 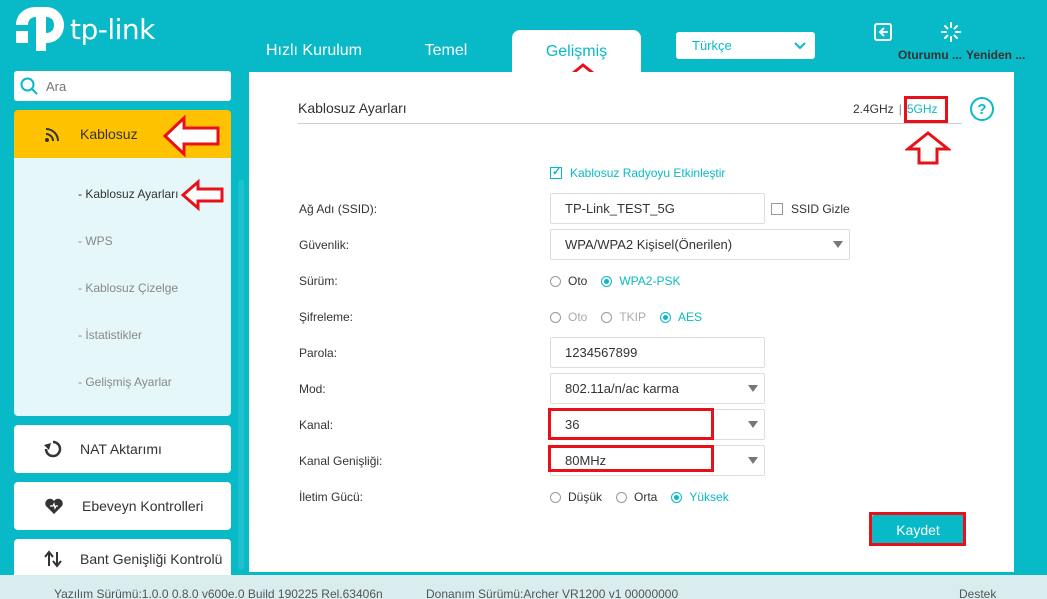 I want to click on hardware-version: Donanım Sürümü:Archer VR1200 v1 00000000, so click(x=552, y=593).